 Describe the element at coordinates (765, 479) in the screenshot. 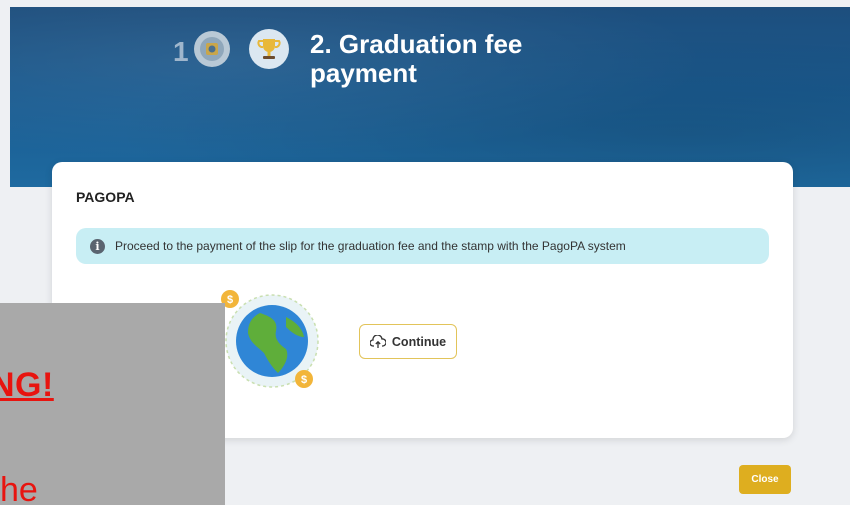

I see `close-button: Close` at that location.